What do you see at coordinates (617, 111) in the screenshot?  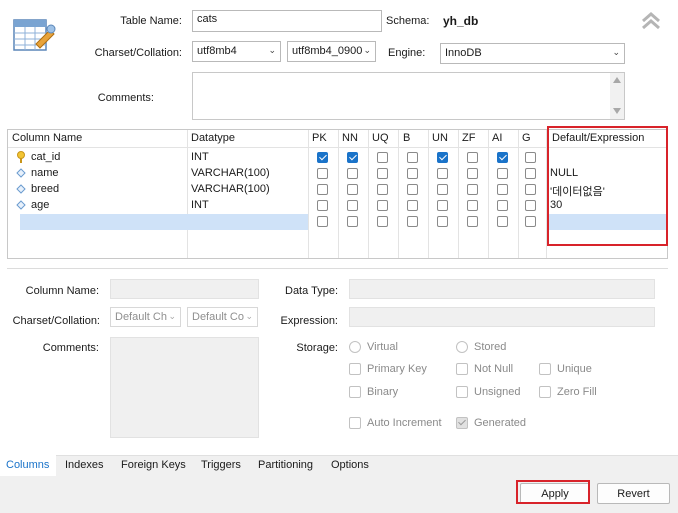 I see `scroll-down-icon` at bounding box center [617, 111].